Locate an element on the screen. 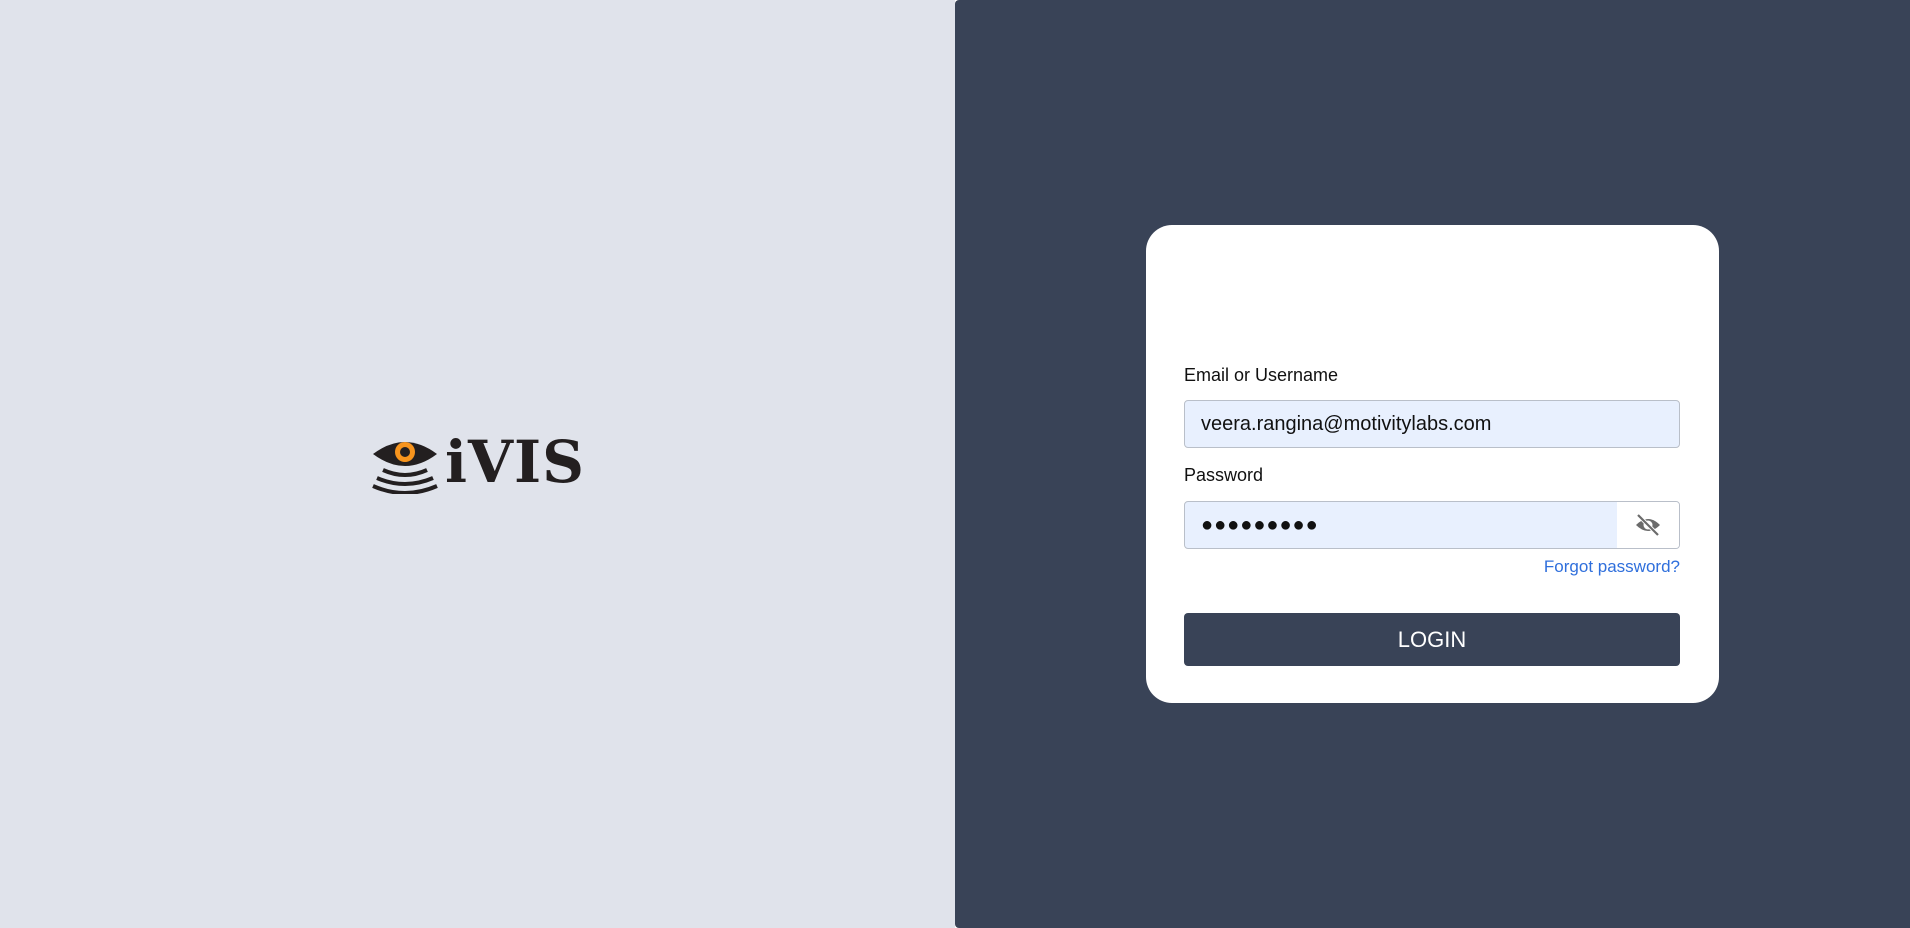 The width and height of the screenshot is (1910, 928). email-value: veera.rangina@motivitylabs.com is located at coordinates (1346, 423).